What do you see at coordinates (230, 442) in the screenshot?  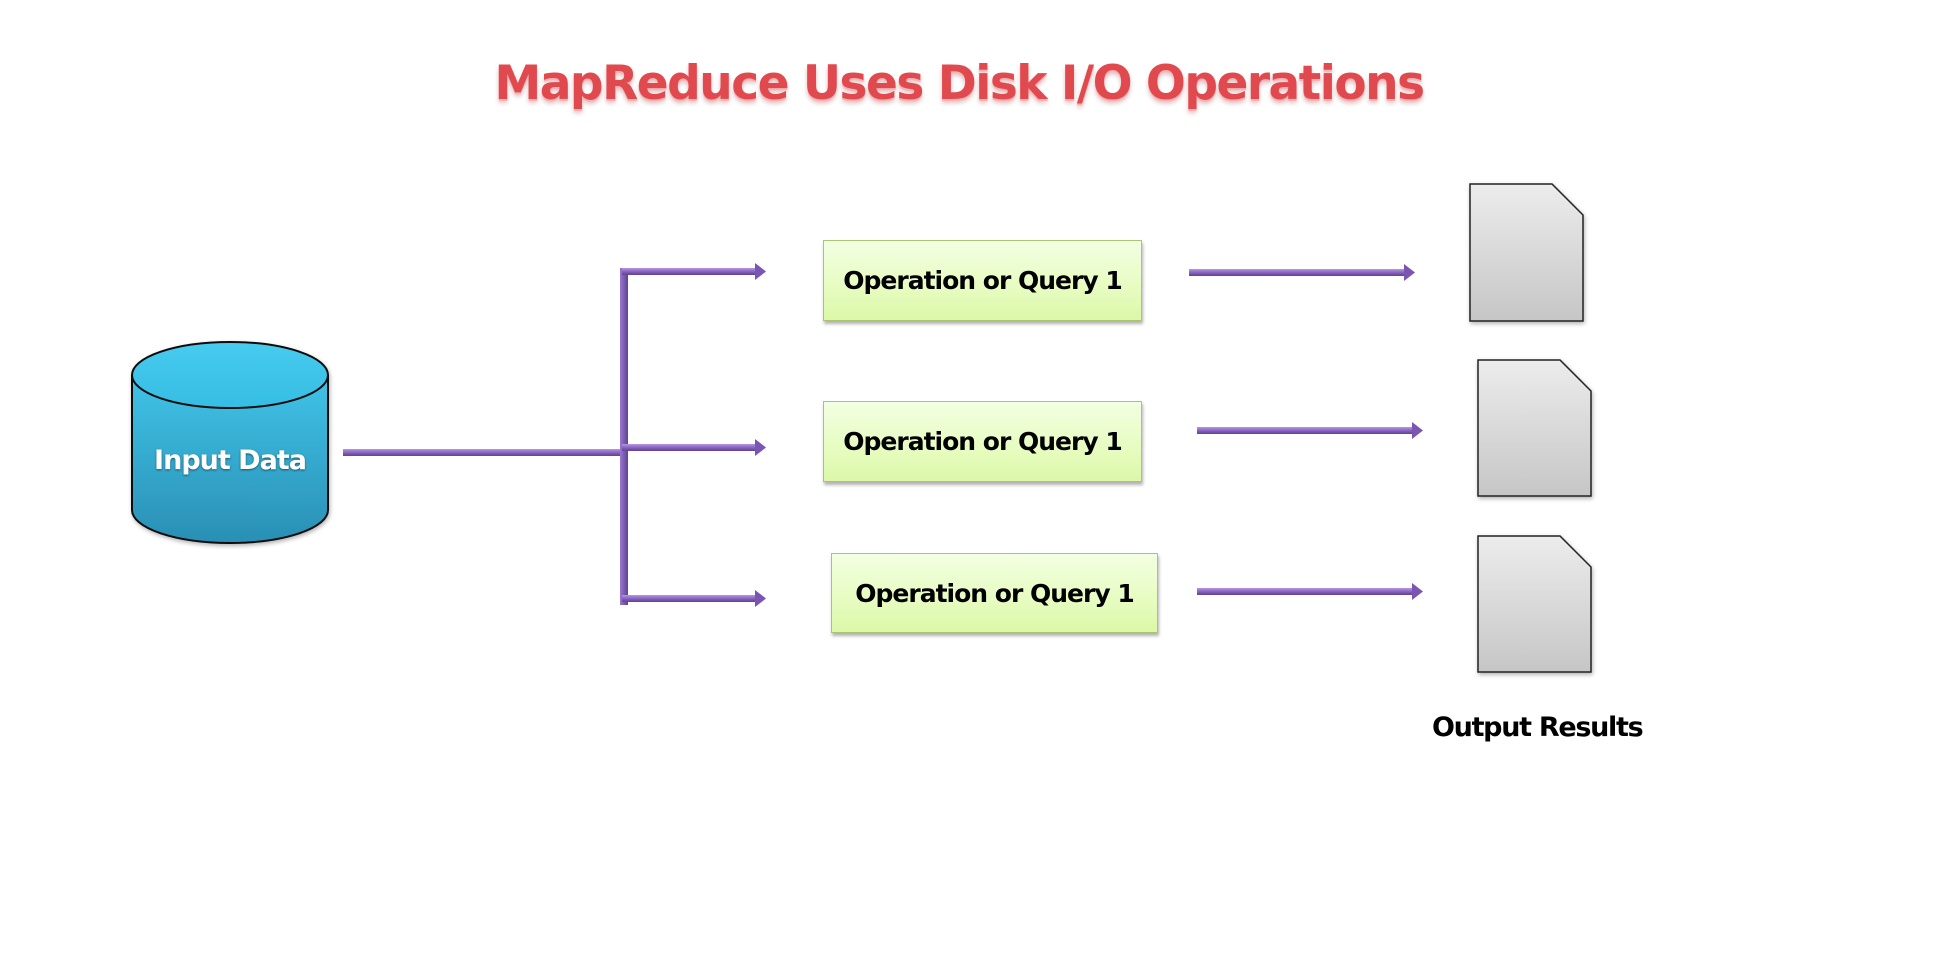 I see `database-cylinder-icon` at bounding box center [230, 442].